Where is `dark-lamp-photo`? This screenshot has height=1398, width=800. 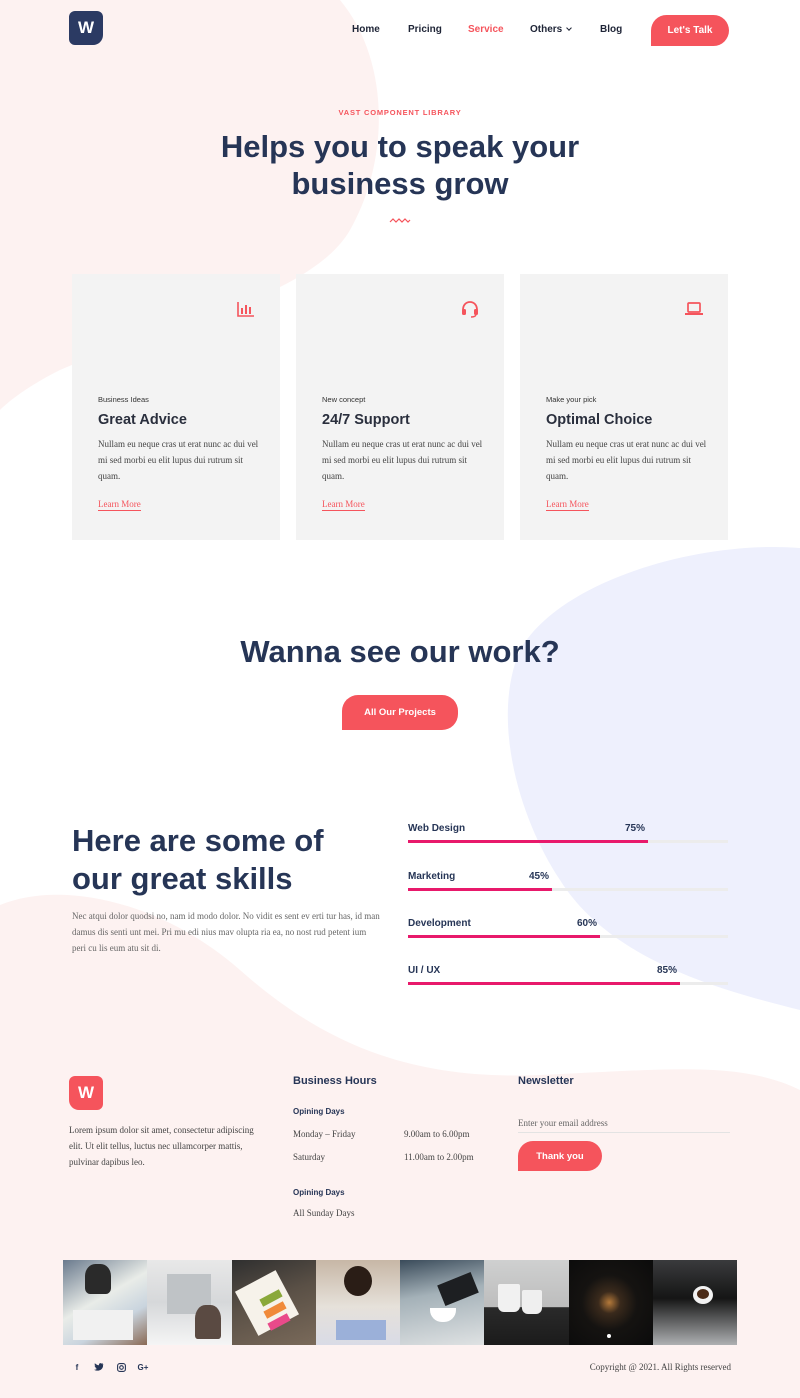
dark-lamp-photo is located at coordinates (610, 1302).